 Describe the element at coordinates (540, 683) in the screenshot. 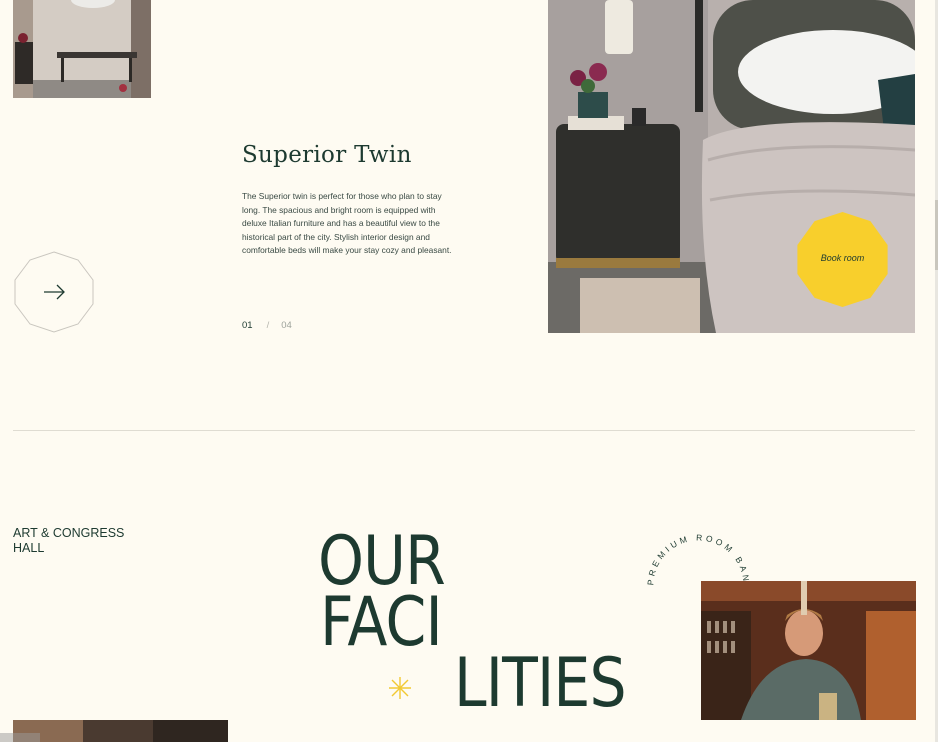

I see `facilities-heading-line3: LITIES` at that location.